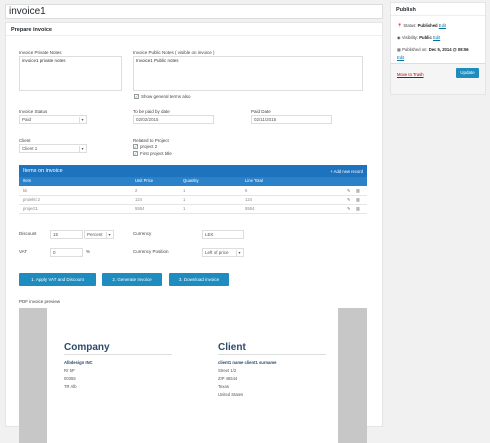 This screenshot has height=443, width=490. What do you see at coordinates (53, 148) in the screenshot?
I see `client-select: Client 1 ▾` at bounding box center [53, 148].